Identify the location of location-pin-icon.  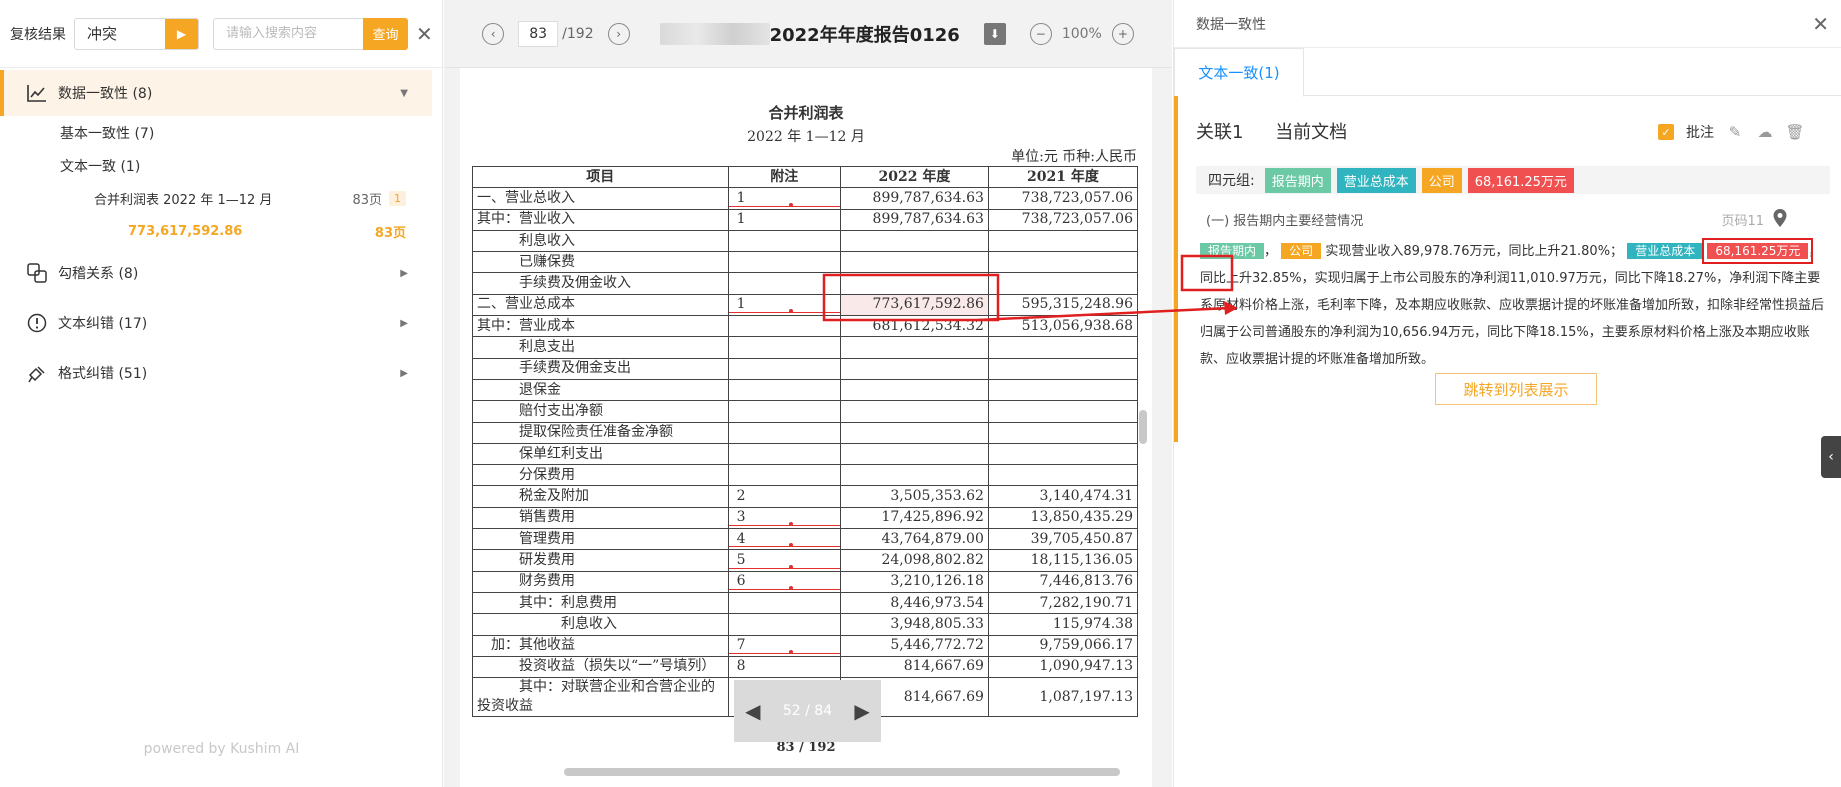
(1780, 218).